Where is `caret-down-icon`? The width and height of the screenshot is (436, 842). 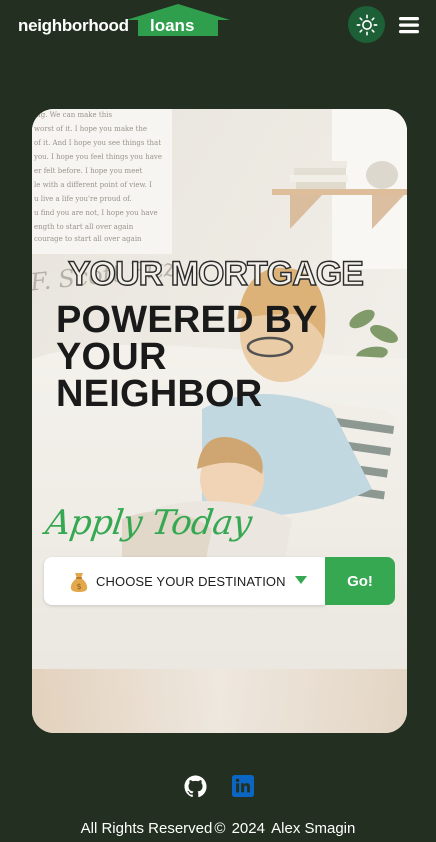 caret-down-icon is located at coordinates (301, 580).